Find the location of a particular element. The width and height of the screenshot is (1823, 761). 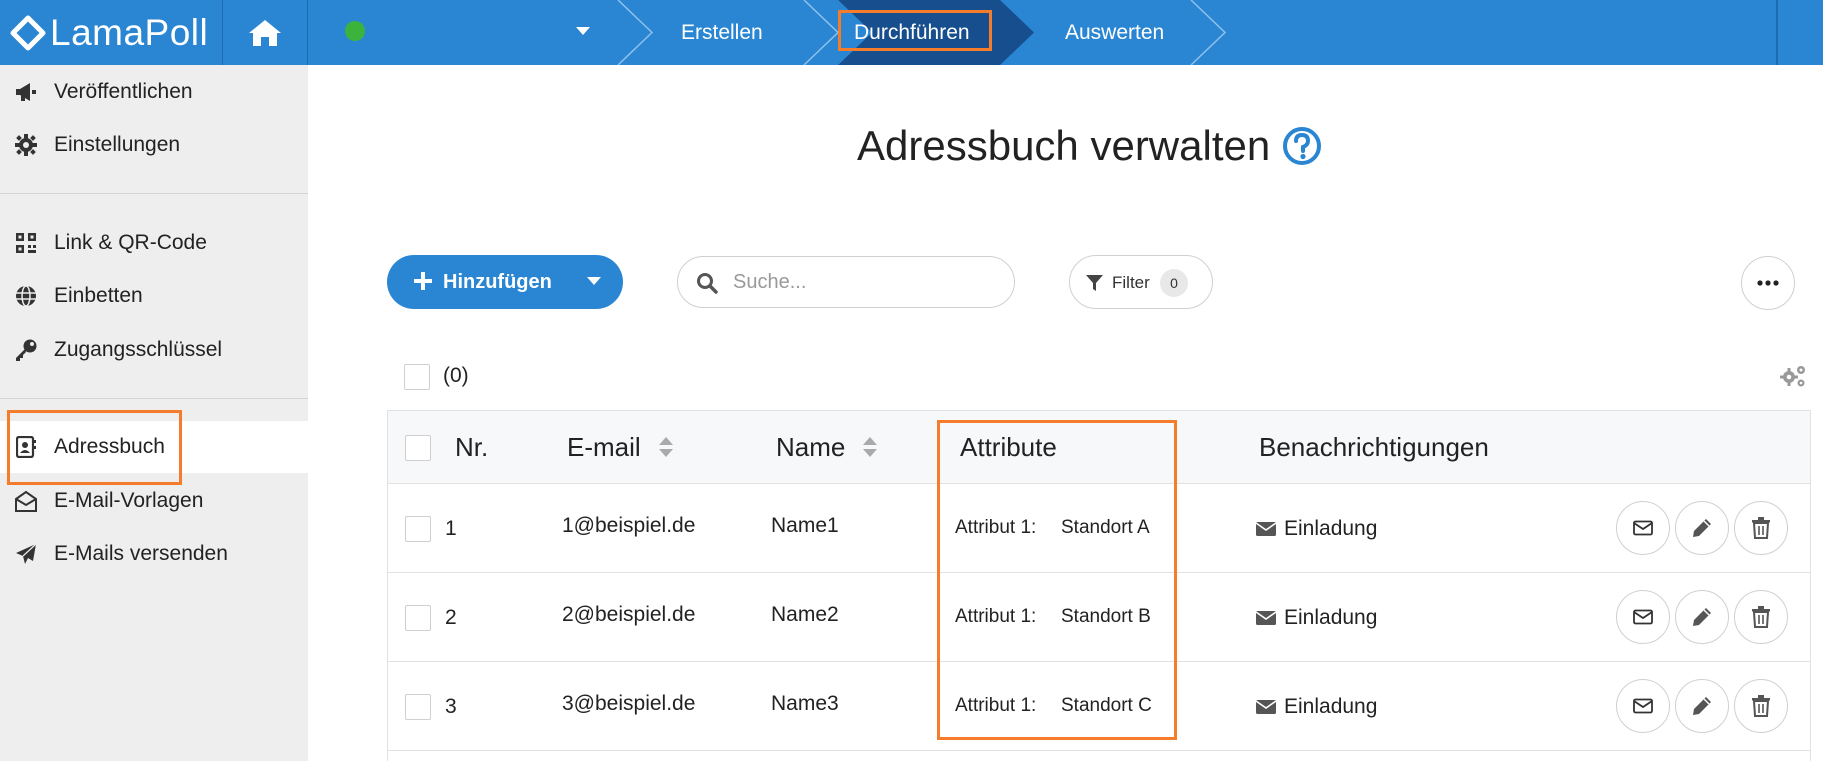

sidebar-item-veroeffentlichen: Veröffentlichen is located at coordinates (154, 92).